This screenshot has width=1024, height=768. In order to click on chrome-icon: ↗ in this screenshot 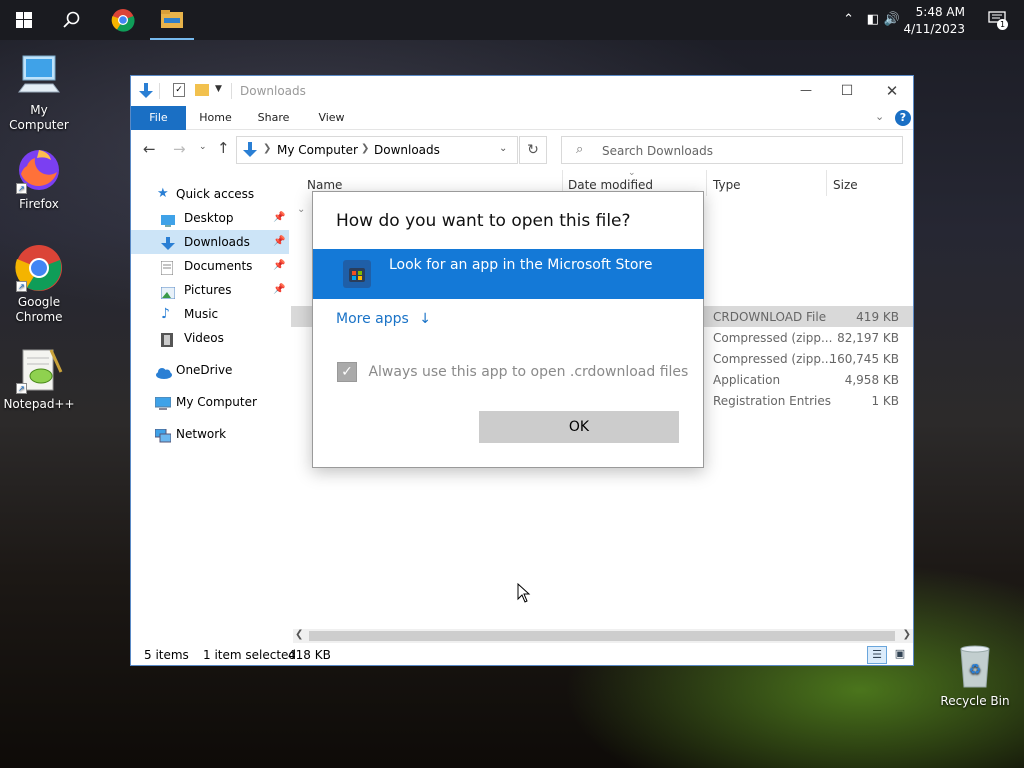, I will do `click(39, 268)`.